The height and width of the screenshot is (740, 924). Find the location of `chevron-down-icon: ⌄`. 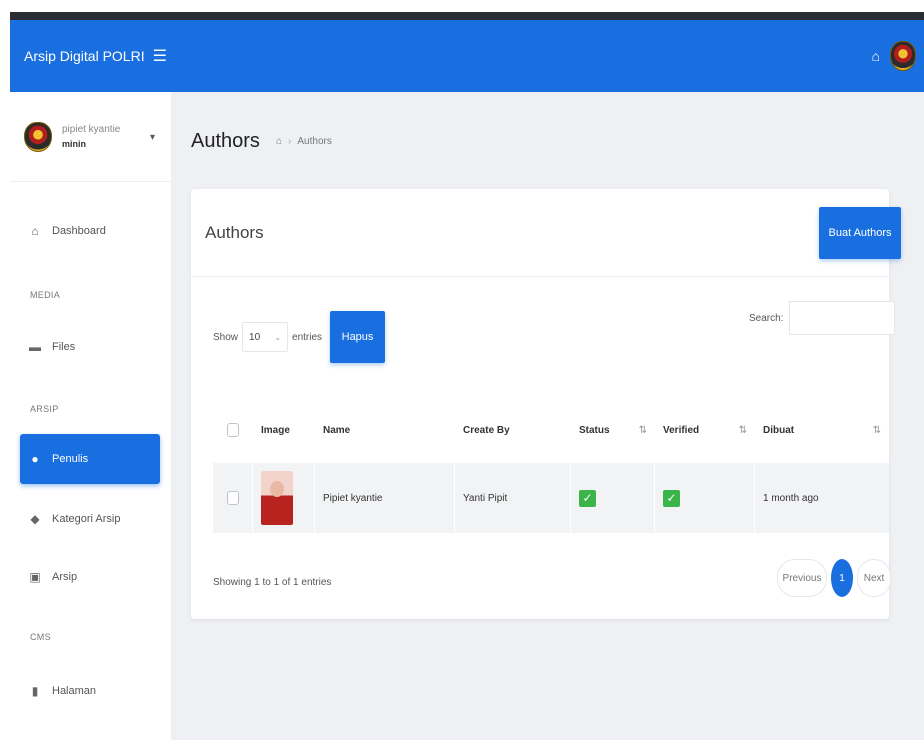

chevron-down-icon: ⌄ is located at coordinates (278, 337).